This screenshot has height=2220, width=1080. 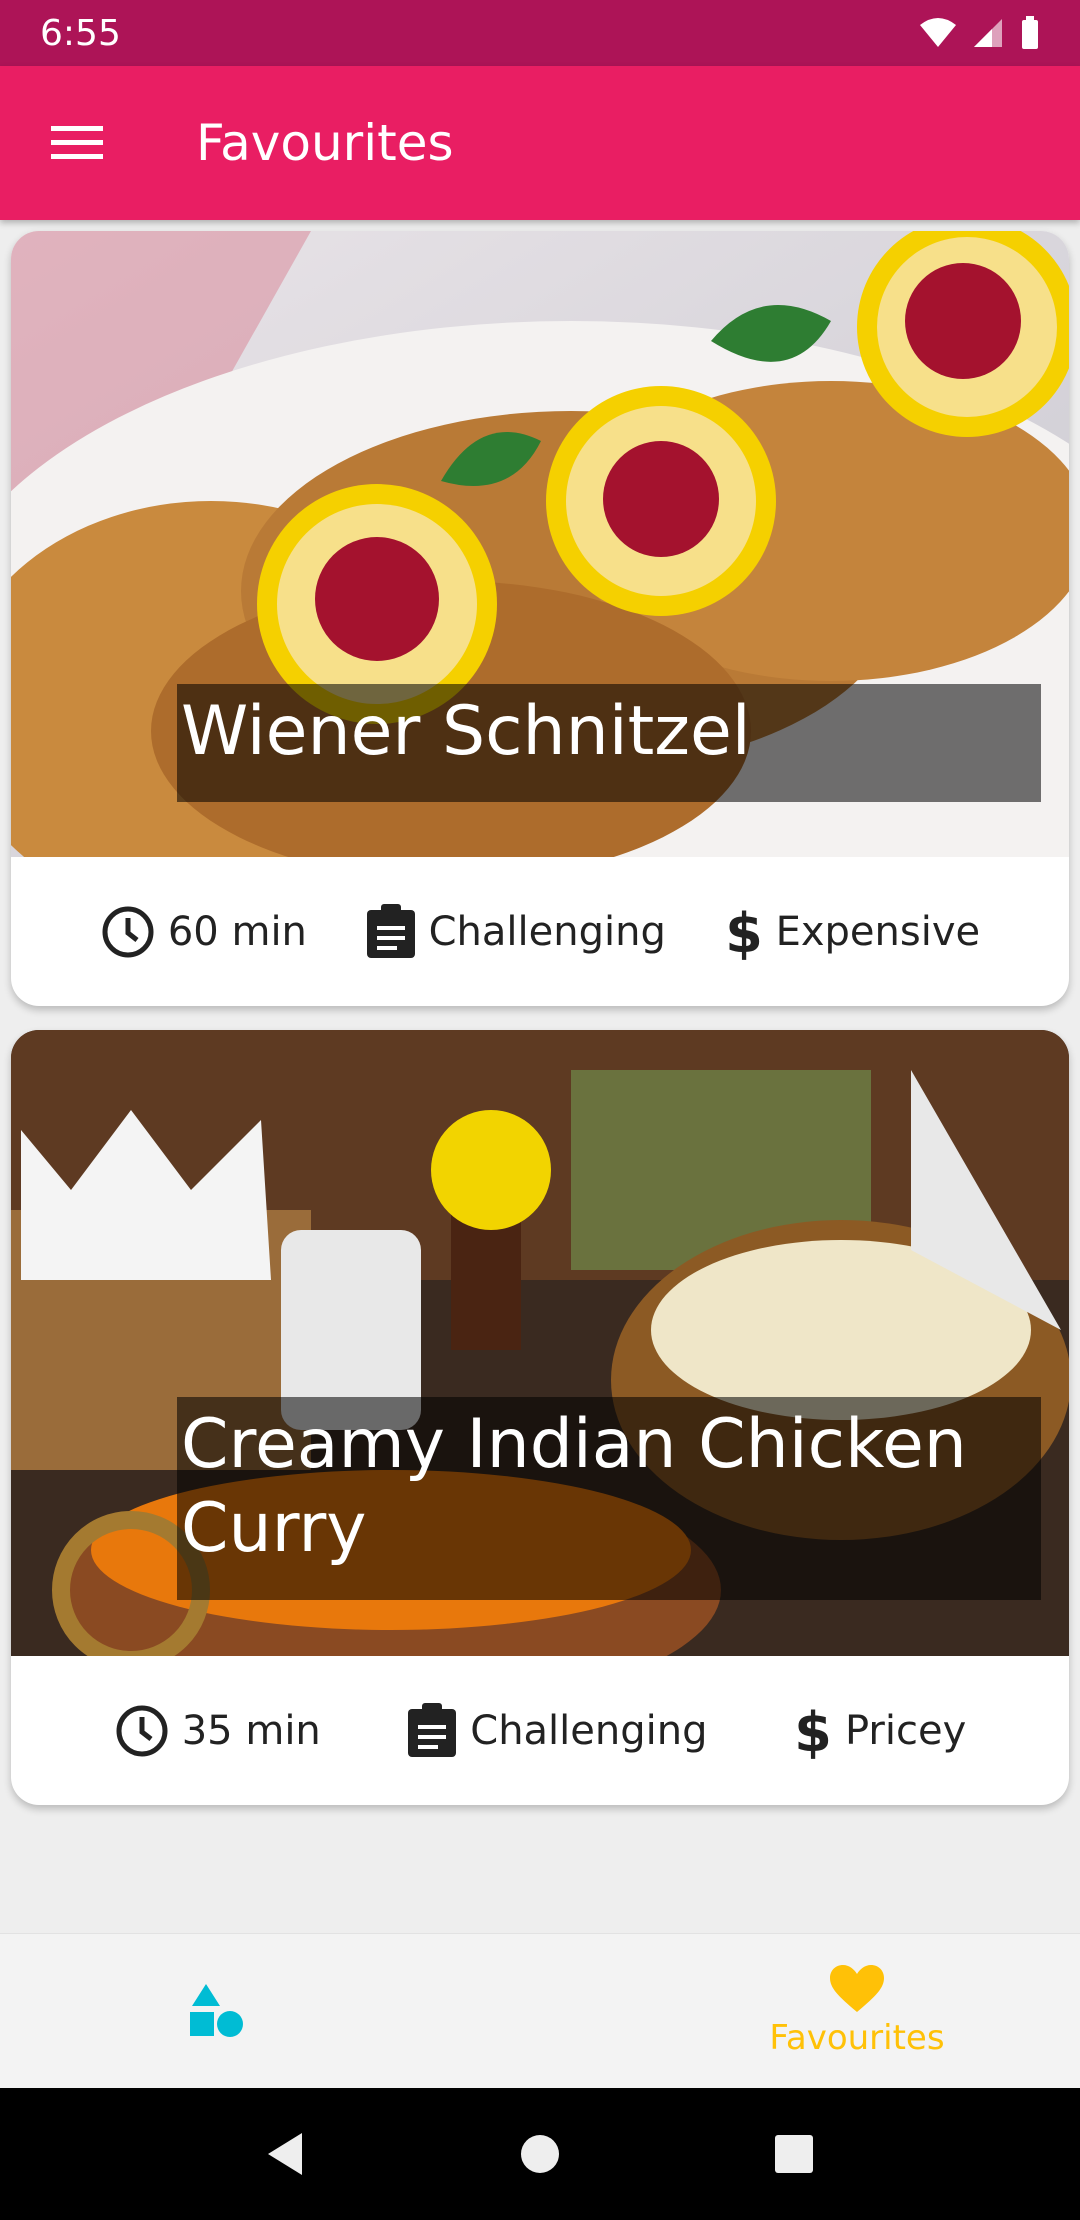 I want to click on affordability-label: Pricey, so click(x=905, y=1730).